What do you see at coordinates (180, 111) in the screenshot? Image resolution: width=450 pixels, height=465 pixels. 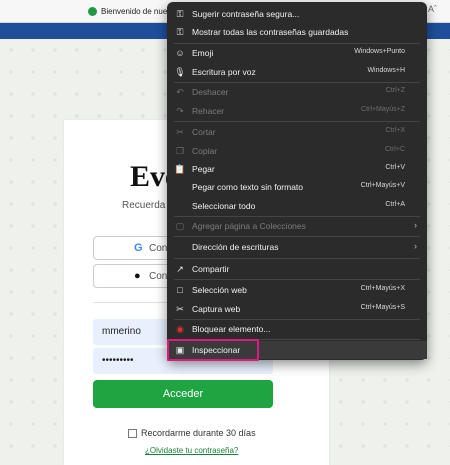 I see `redo-icon: ↷` at bounding box center [180, 111].